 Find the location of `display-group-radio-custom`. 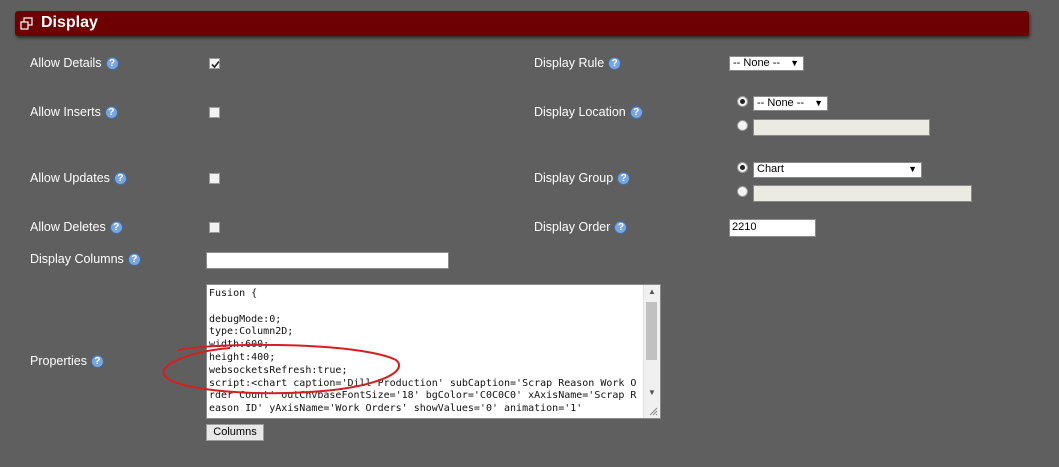

display-group-radio-custom is located at coordinates (742, 191).